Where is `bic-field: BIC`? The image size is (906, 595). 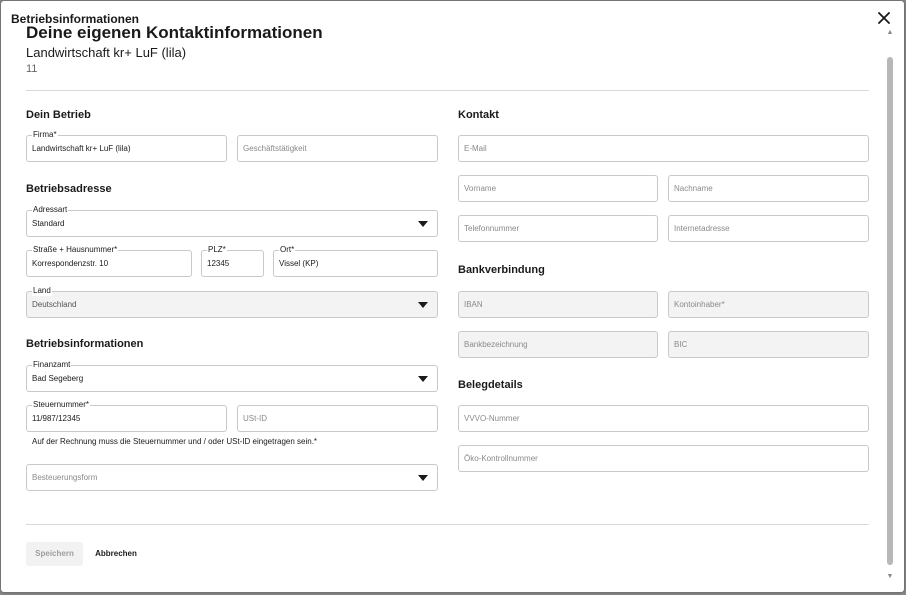
bic-field: BIC is located at coordinates (768, 344).